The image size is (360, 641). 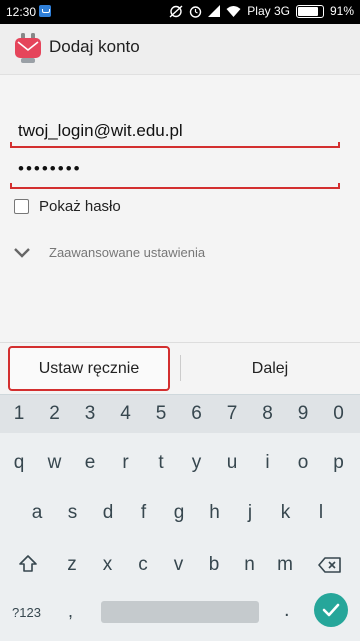 I want to click on key-row2-a: a, so click(x=37, y=513).